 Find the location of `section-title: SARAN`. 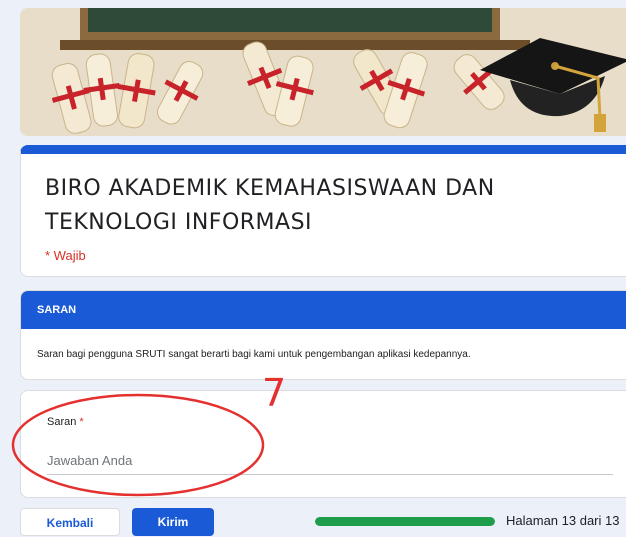

section-title: SARAN is located at coordinates (323, 310).